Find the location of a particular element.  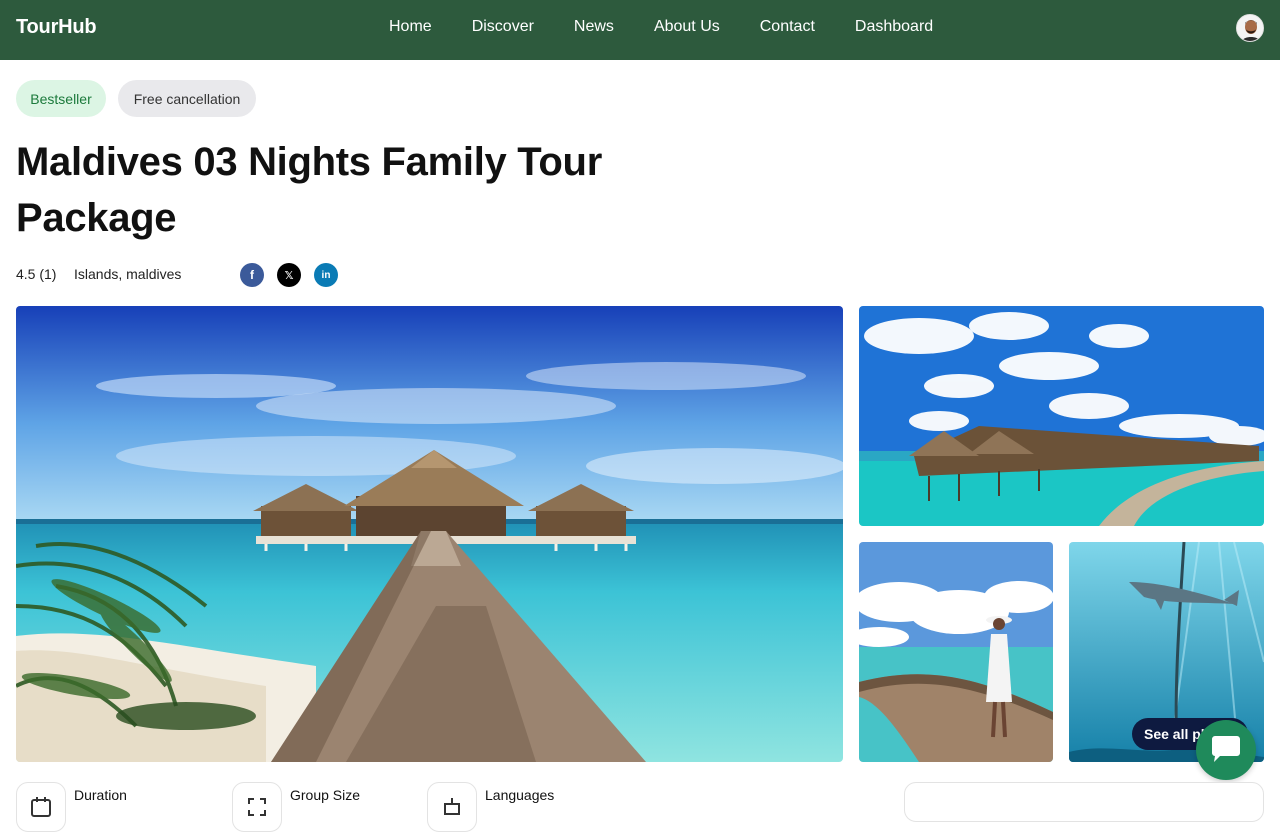

free-cancellation-badge: Free cancellation is located at coordinates (187, 98).